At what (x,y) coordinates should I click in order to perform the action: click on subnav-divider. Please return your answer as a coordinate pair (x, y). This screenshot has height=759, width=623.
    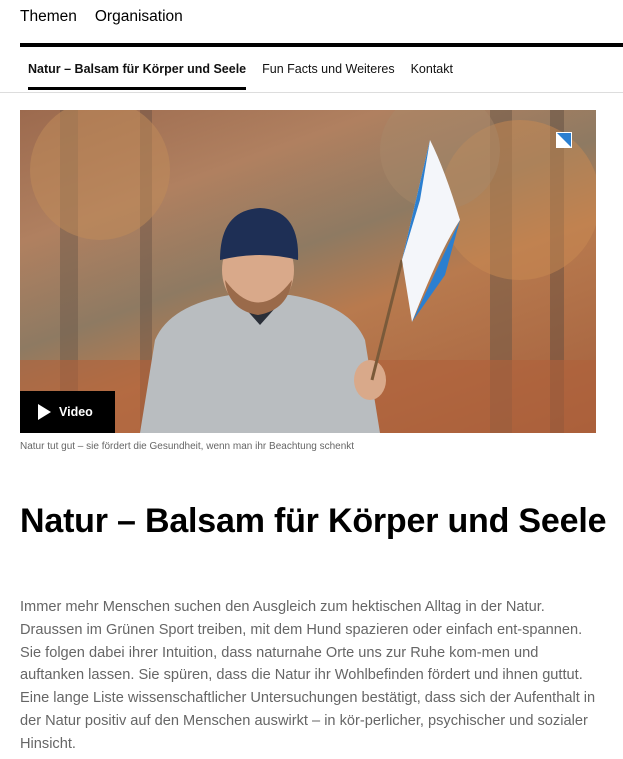
    Looking at the image, I should click on (311, 92).